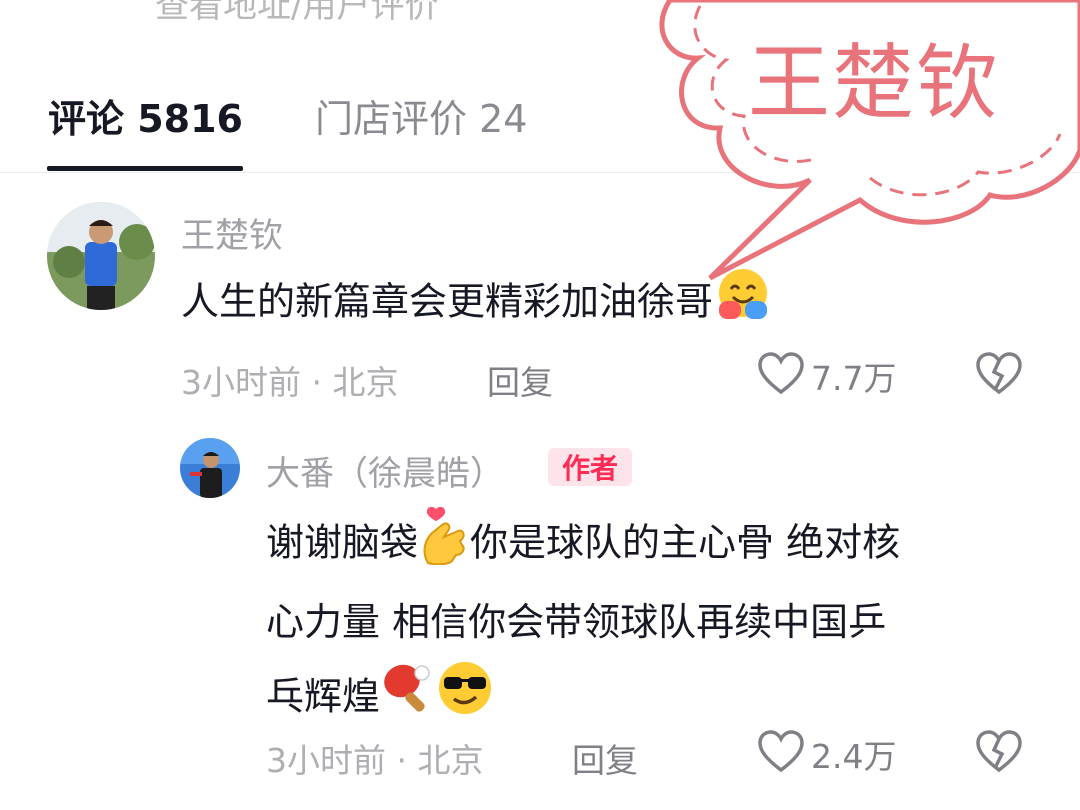 This screenshot has width=1080, height=810. I want to click on like-count: 7.7万, so click(854, 378).